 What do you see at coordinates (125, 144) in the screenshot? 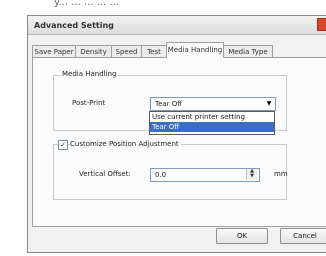
I see `customize-position-label: Customize Position Adjustment` at bounding box center [125, 144].